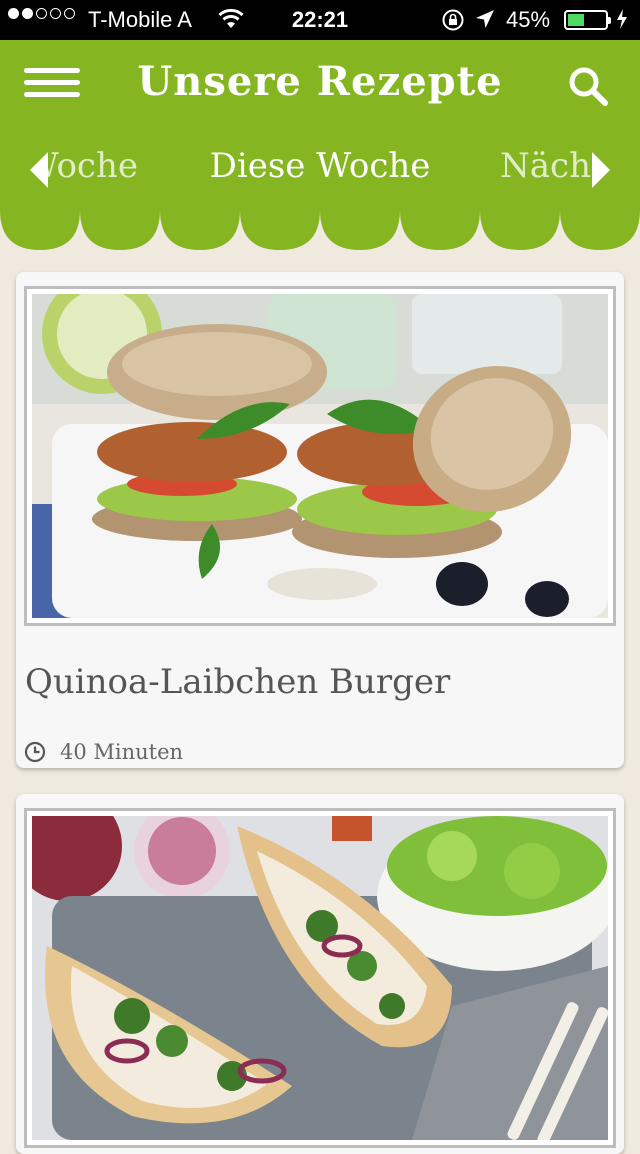  I want to click on recipe-title: Quinoa-Laibchen Burger, so click(238, 682).